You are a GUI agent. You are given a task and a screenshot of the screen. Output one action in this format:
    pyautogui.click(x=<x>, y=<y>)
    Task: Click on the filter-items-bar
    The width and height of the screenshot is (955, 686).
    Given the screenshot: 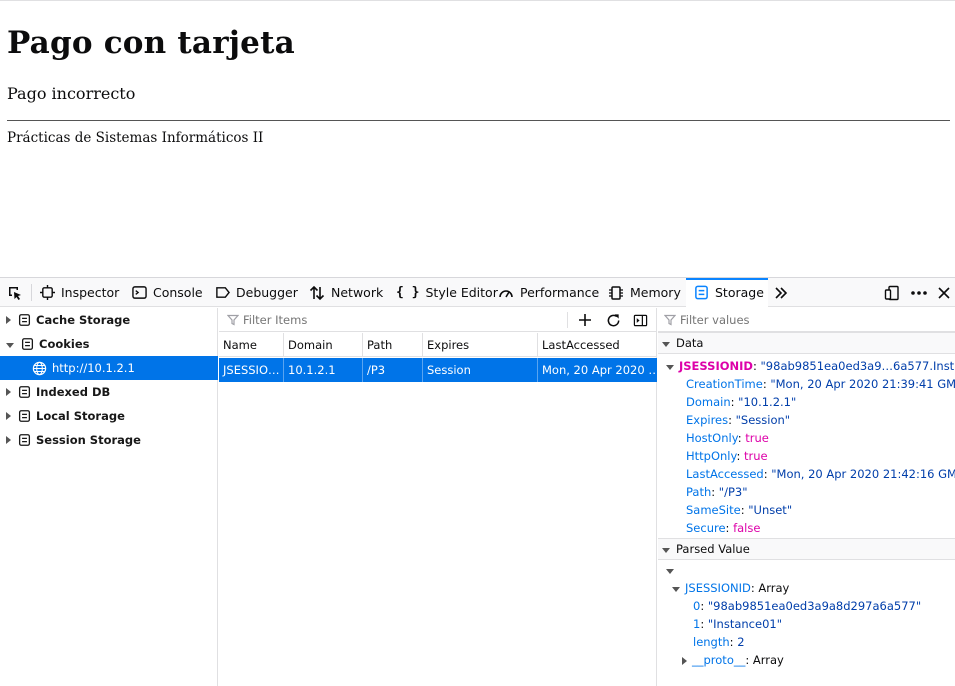 What is the action you would take?
    pyautogui.click(x=438, y=320)
    